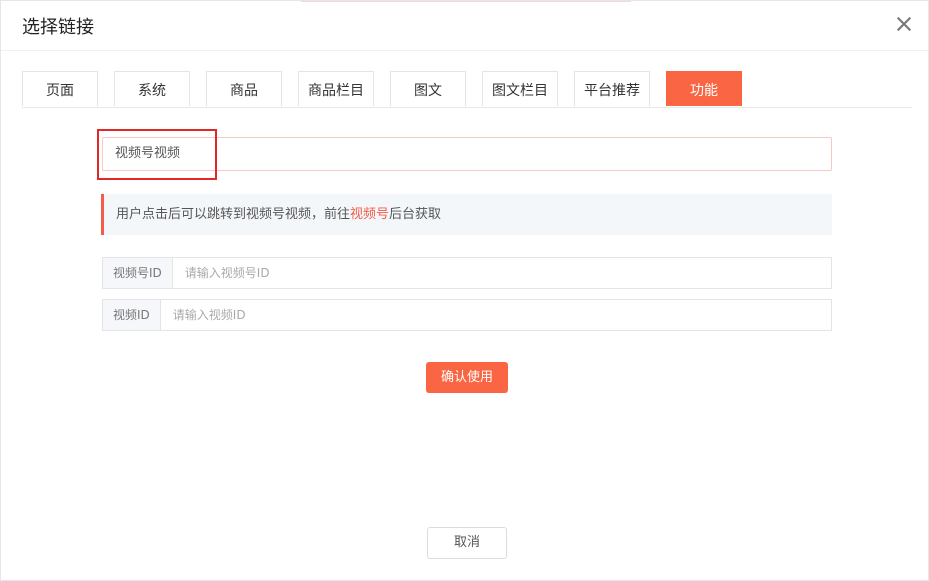 The height and width of the screenshot is (581, 929). I want to click on channel-id-label: 视频号ID, so click(138, 273).